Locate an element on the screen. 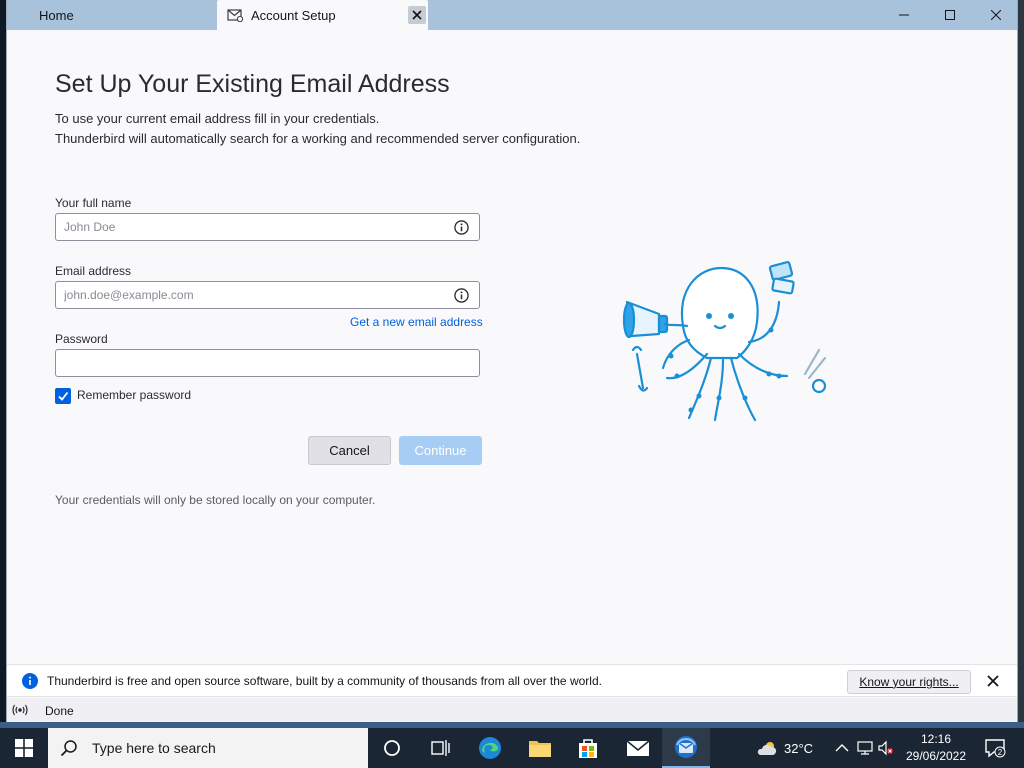 The image size is (1024, 768). thunderbird-icon is located at coordinates (686, 747).